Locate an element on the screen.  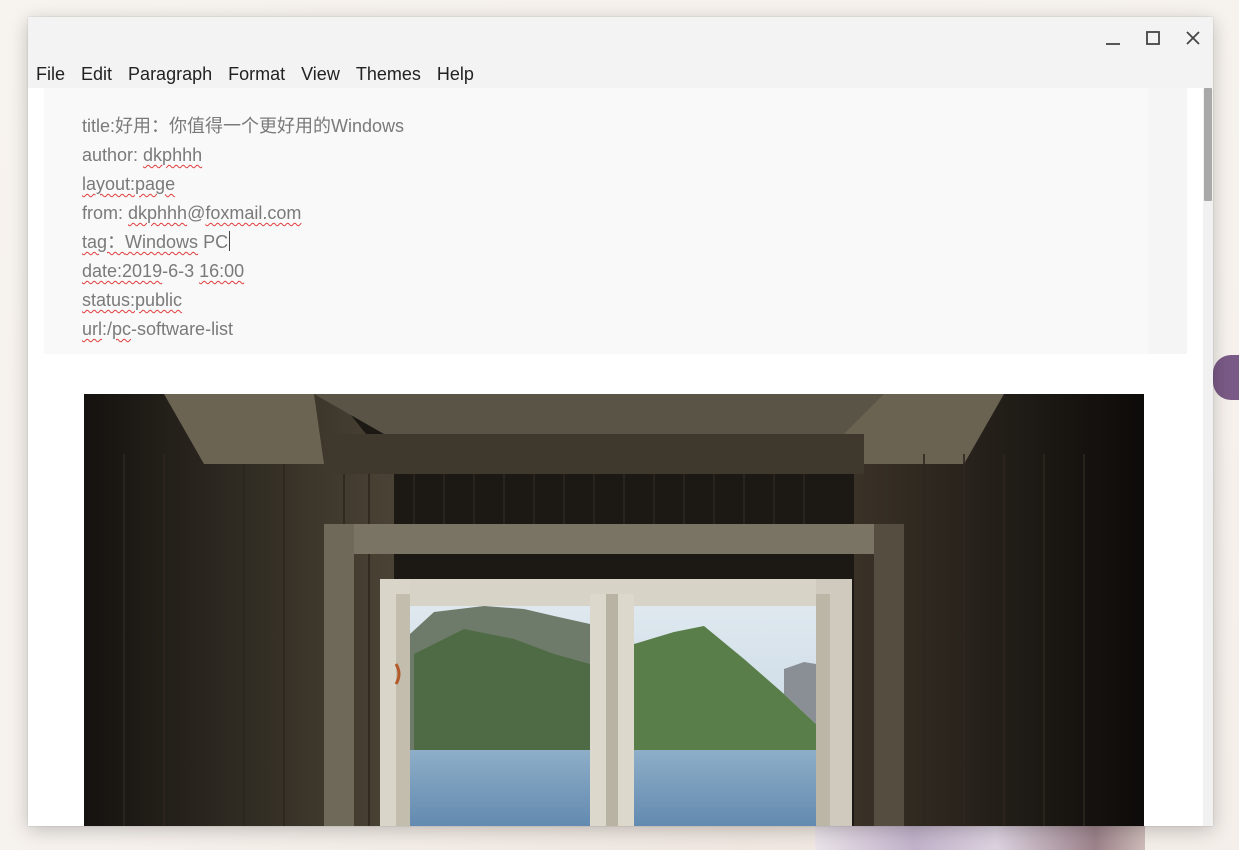
from-local: dkphhh is located at coordinates (158, 213).